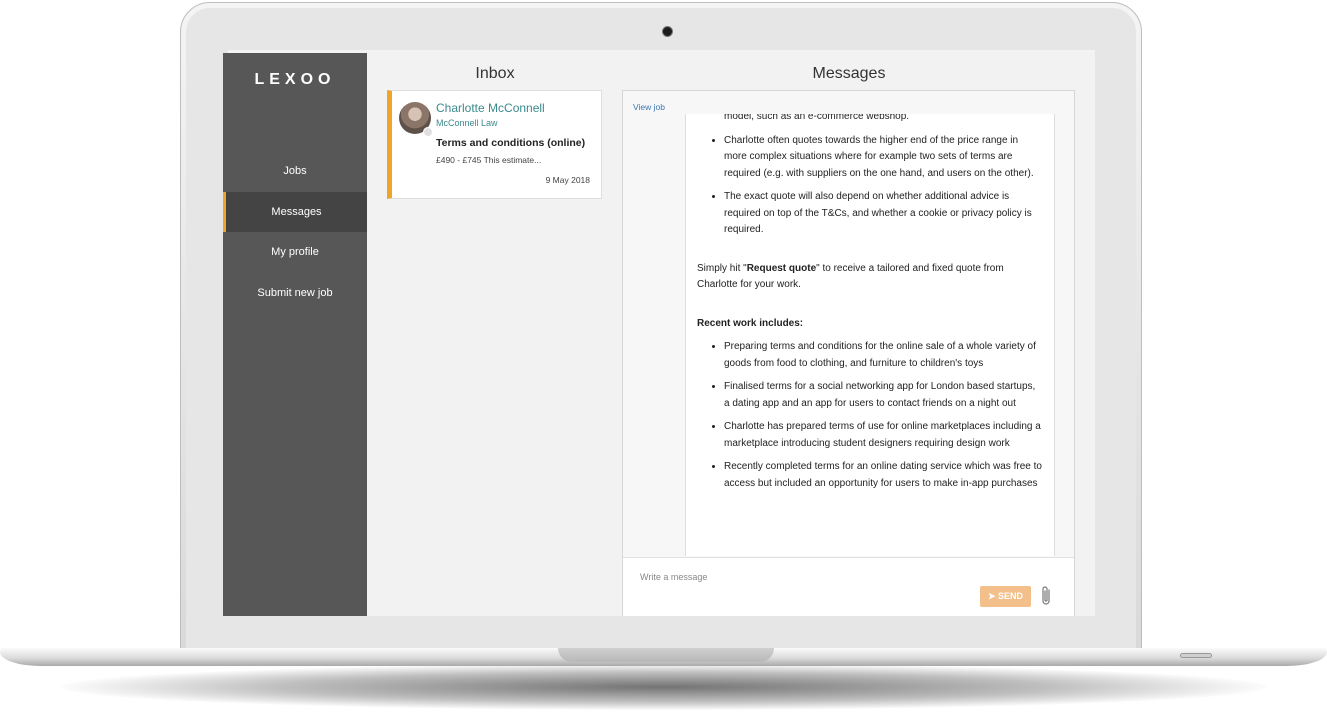 Image resolution: width=1327 pixels, height=716 pixels. What do you see at coordinates (750, 323) in the screenshot?
I see `recent-work-heading: Recent work includes:` at bounding box center [750, 323].